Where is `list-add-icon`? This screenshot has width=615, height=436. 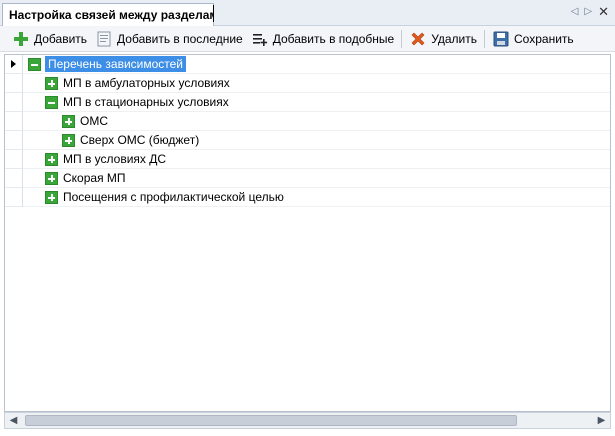
list-add-icon is located at coordinates (260, 39).